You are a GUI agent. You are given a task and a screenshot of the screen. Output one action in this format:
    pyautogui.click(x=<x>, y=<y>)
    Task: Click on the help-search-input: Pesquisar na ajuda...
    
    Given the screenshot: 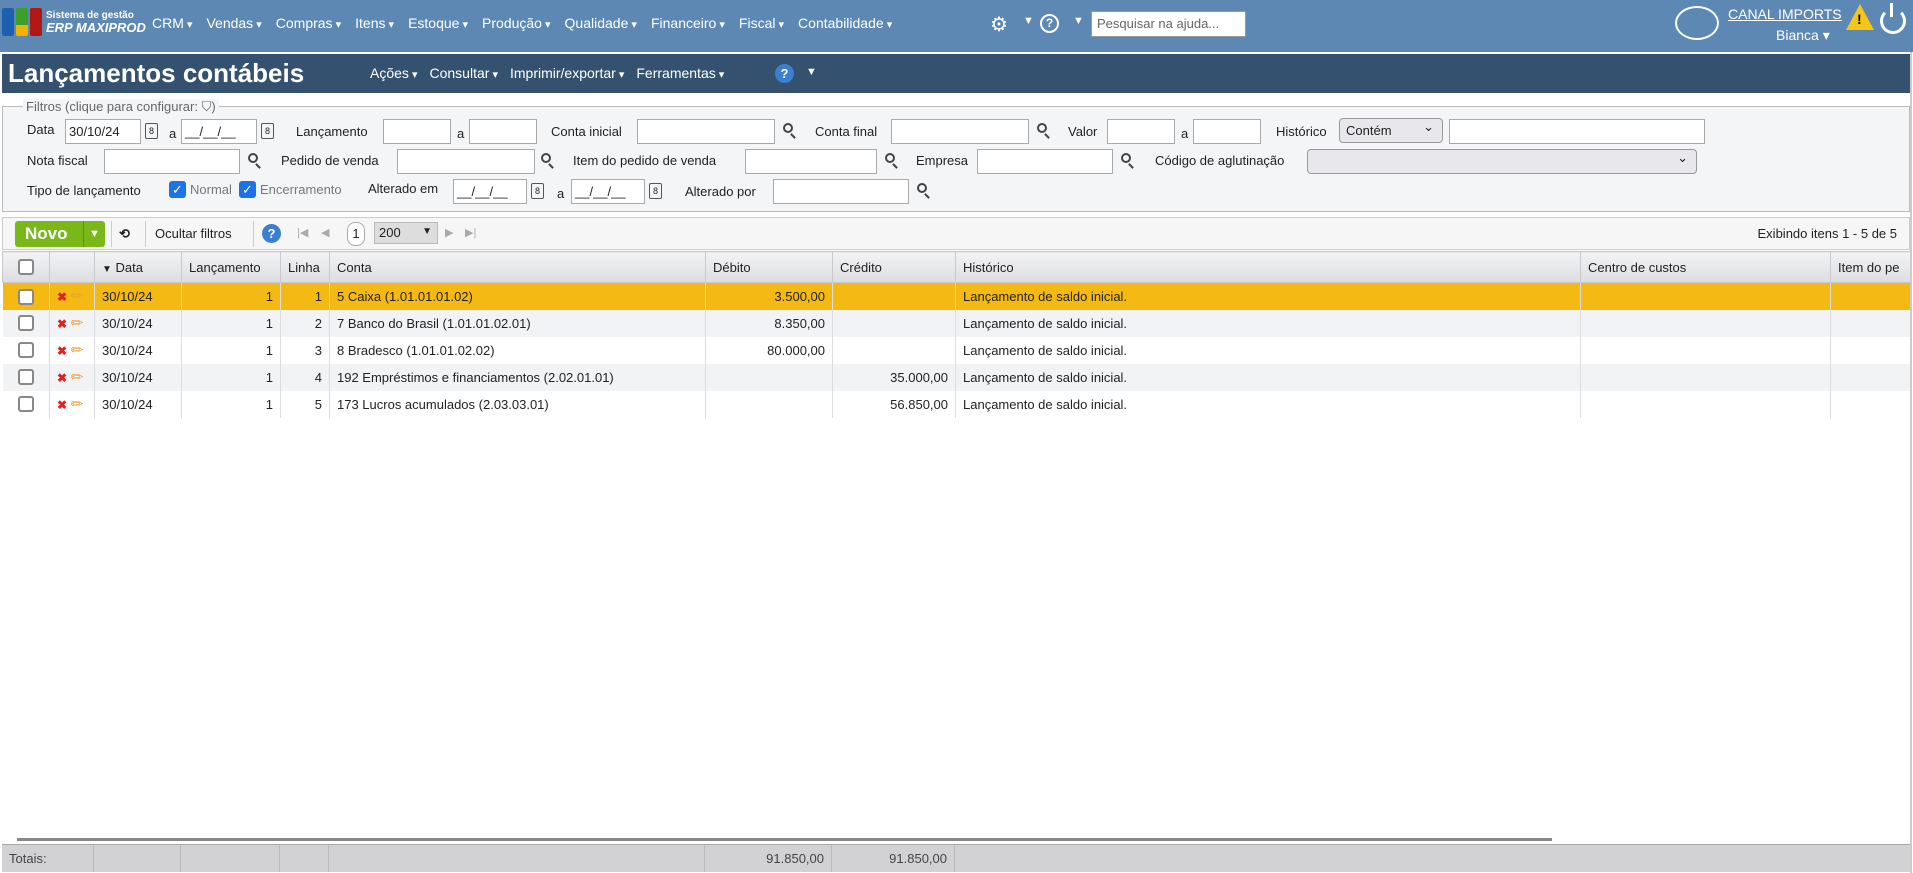 What is the action you would take?
    pyautogui.click(x=1168, y=24)
    